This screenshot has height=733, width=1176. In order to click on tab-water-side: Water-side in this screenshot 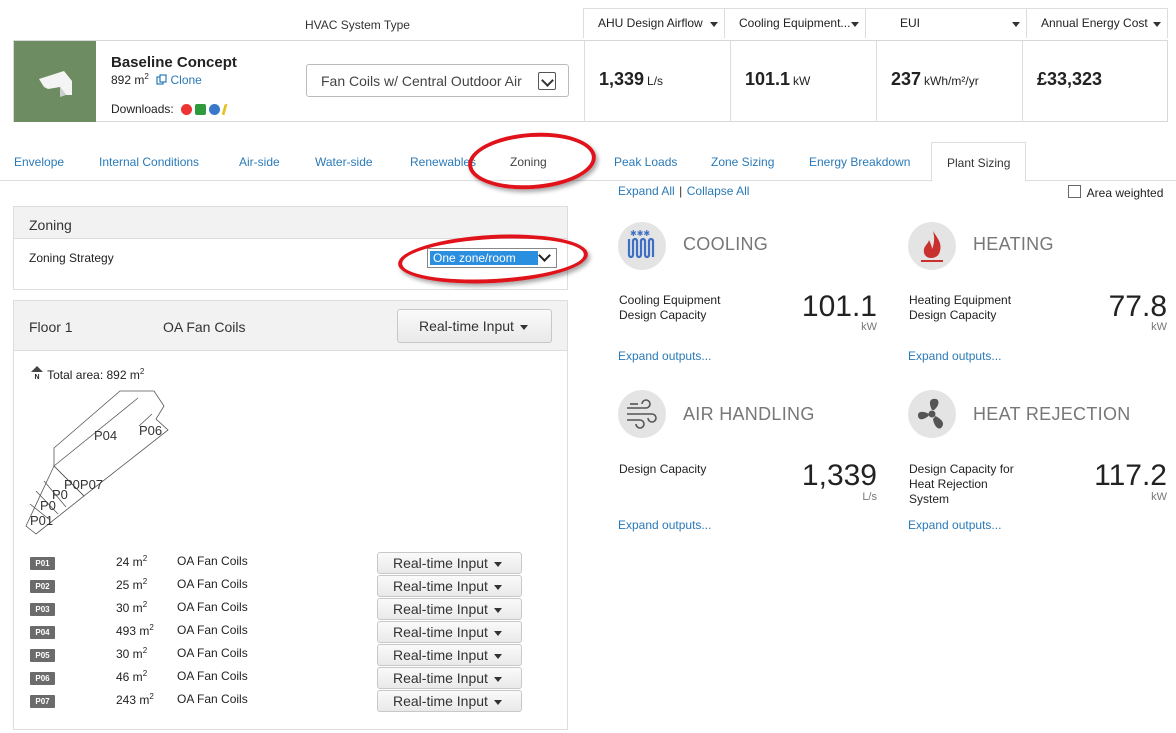, I will do `click(344, 161)`.